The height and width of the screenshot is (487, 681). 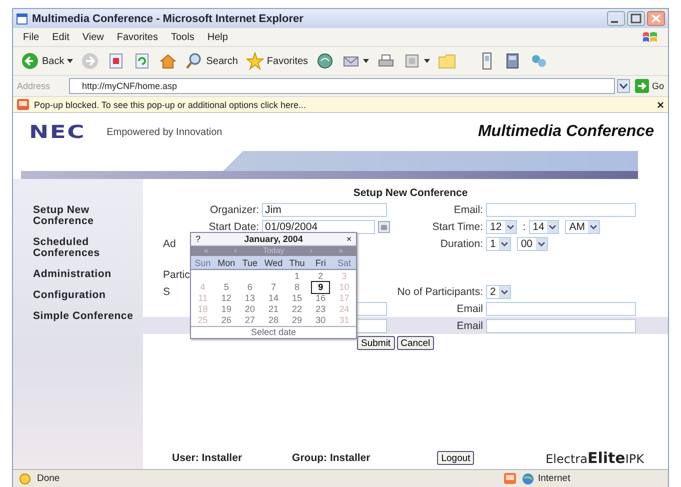 I want to click on weekday-label: Wed, so click(x=273, y=263).